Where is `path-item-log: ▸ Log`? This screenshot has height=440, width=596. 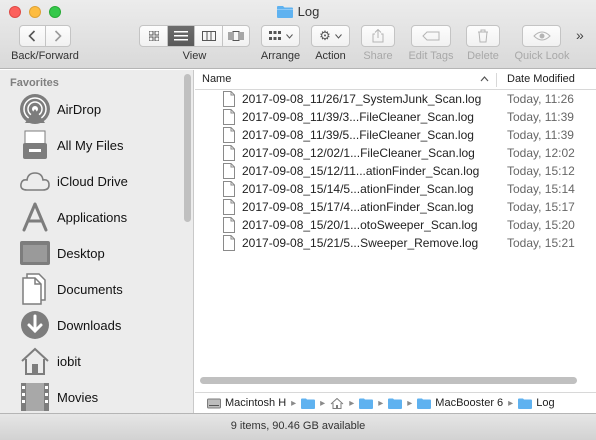
path-item-log: ▸ Log is located at coordinates (528, 403).